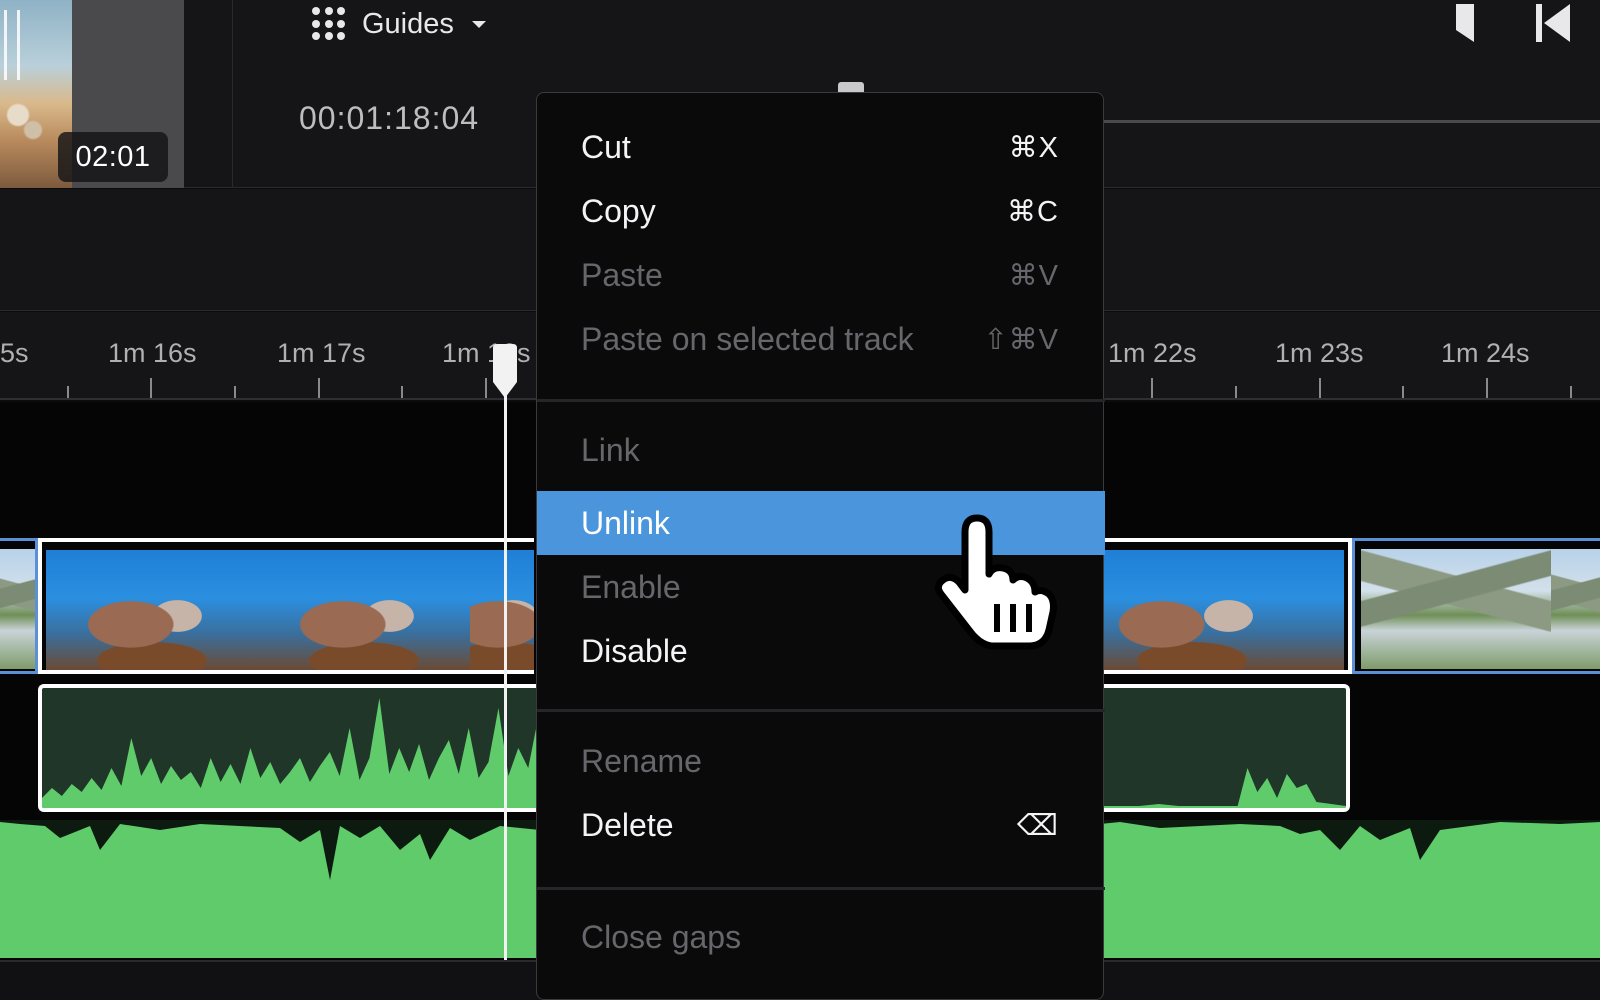 Image resolution: width=1600 pixels, height=1000 pixels. What do you see at coordinates (821, 937) in the screenshot?
I see `menu-item-close-gaps: Close gaps` at bounding box center [821, 937].